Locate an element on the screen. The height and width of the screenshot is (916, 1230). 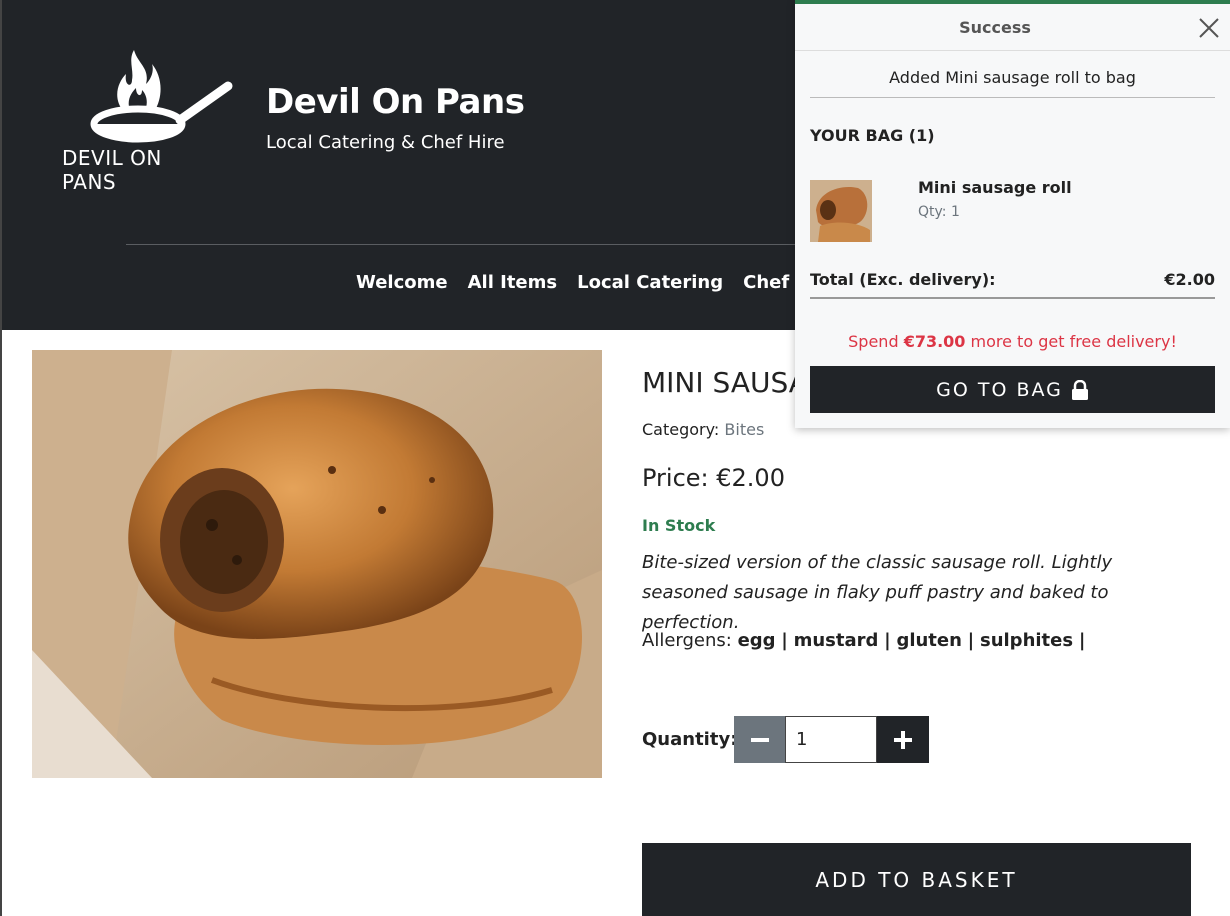
product-category: Category: Bites is located at coordinates (703, 429).